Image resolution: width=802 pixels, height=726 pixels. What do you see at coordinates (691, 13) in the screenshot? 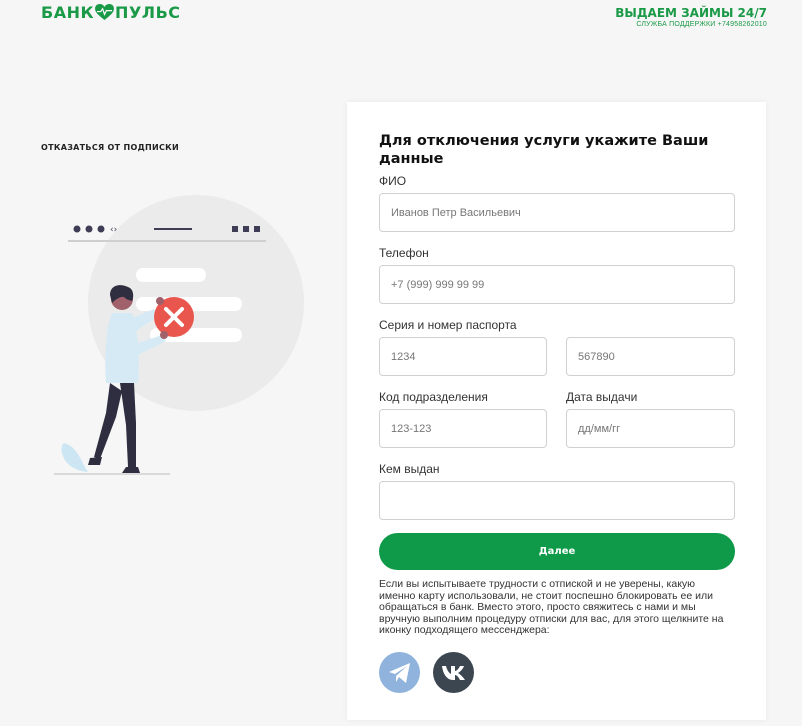
I see `header-tagline: ВЫДАЕМ ЗАЙМЫ 24/7` at bounding box center [691, 13].